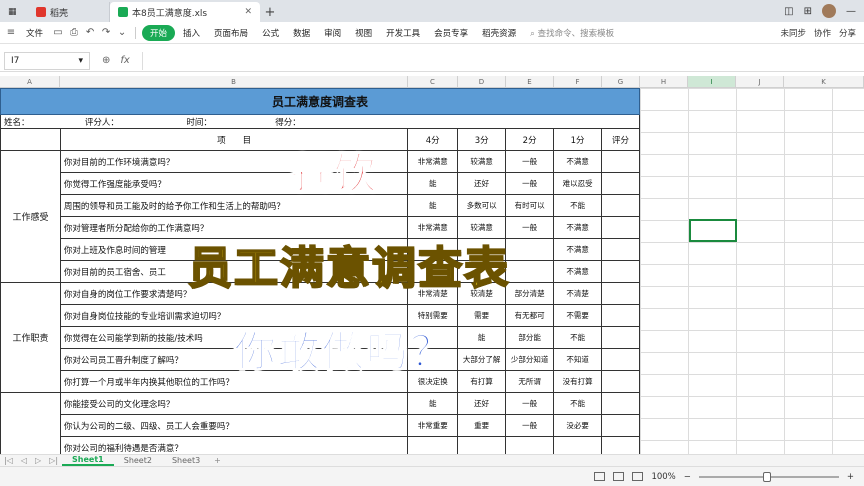 Image resolution: width=864 pixels, height=486 pixels. Describe the element at coordinates (58, 33) in the screenshot. I see `save-icon: ▭` at that location.